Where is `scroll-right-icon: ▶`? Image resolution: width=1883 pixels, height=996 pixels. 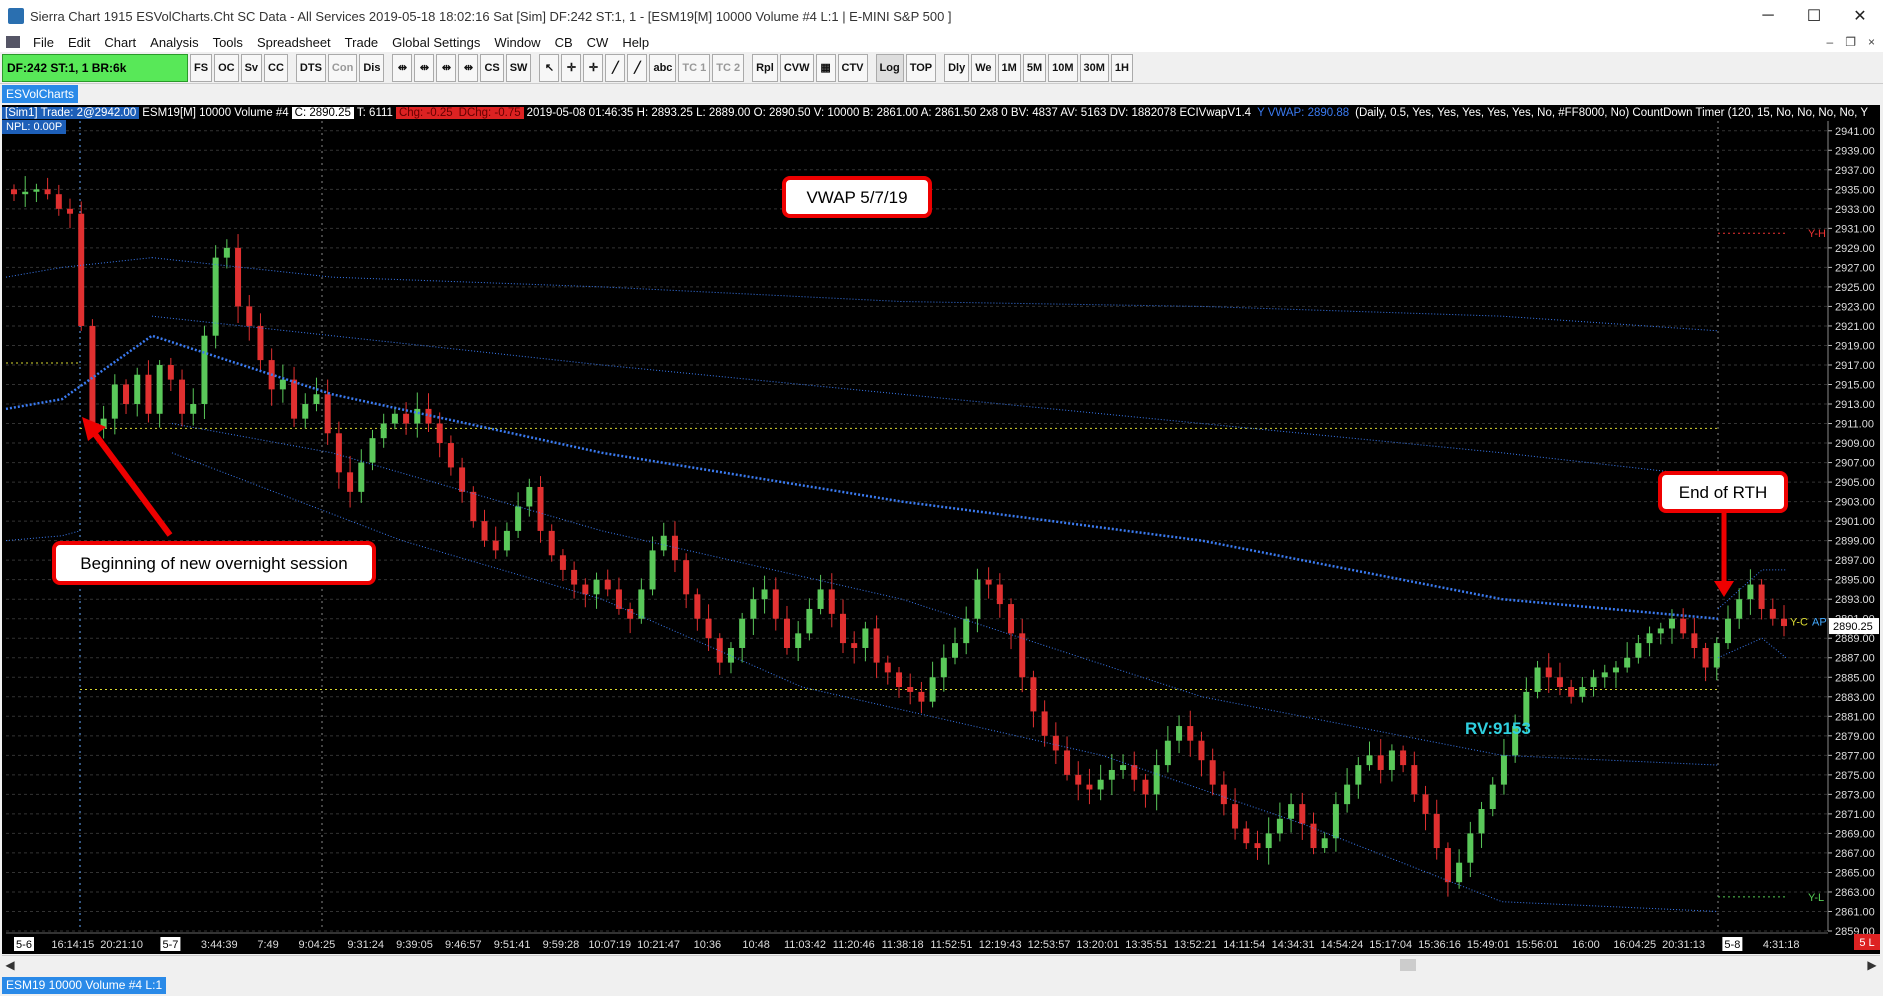
scroll-right-icon: ▶ is located at coordinates (1872, 965).